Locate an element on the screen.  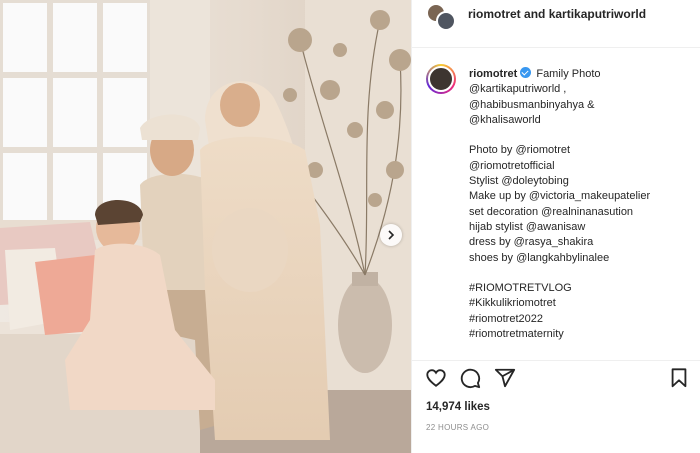
caption-line: @kartikaputriworld , is located at coordinates (583, 89).